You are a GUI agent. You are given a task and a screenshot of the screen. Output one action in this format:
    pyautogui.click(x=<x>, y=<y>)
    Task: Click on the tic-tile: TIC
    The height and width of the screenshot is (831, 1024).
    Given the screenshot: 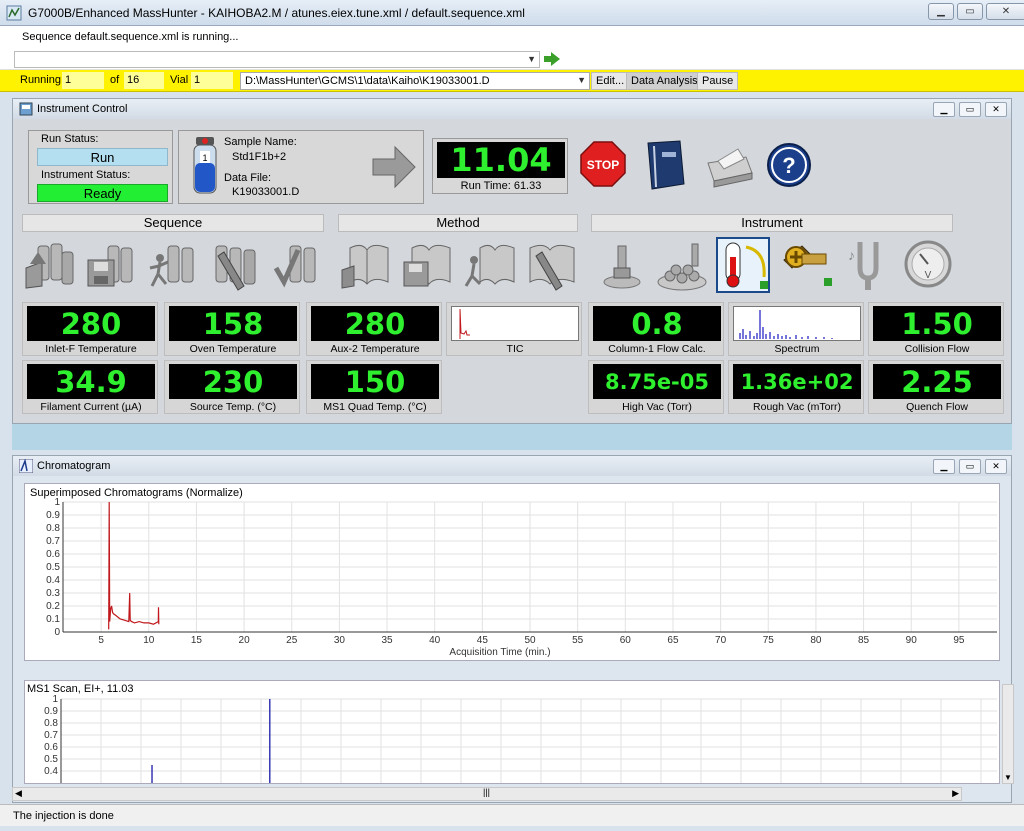 What is the action you would take?
    pyautogui.click(x=514, y=329)
    